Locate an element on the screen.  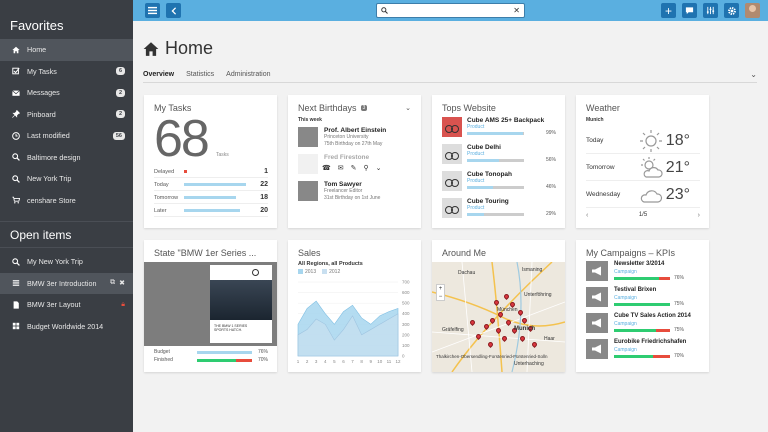
pin-icon: ✎ is located at coordinates (354, 168).